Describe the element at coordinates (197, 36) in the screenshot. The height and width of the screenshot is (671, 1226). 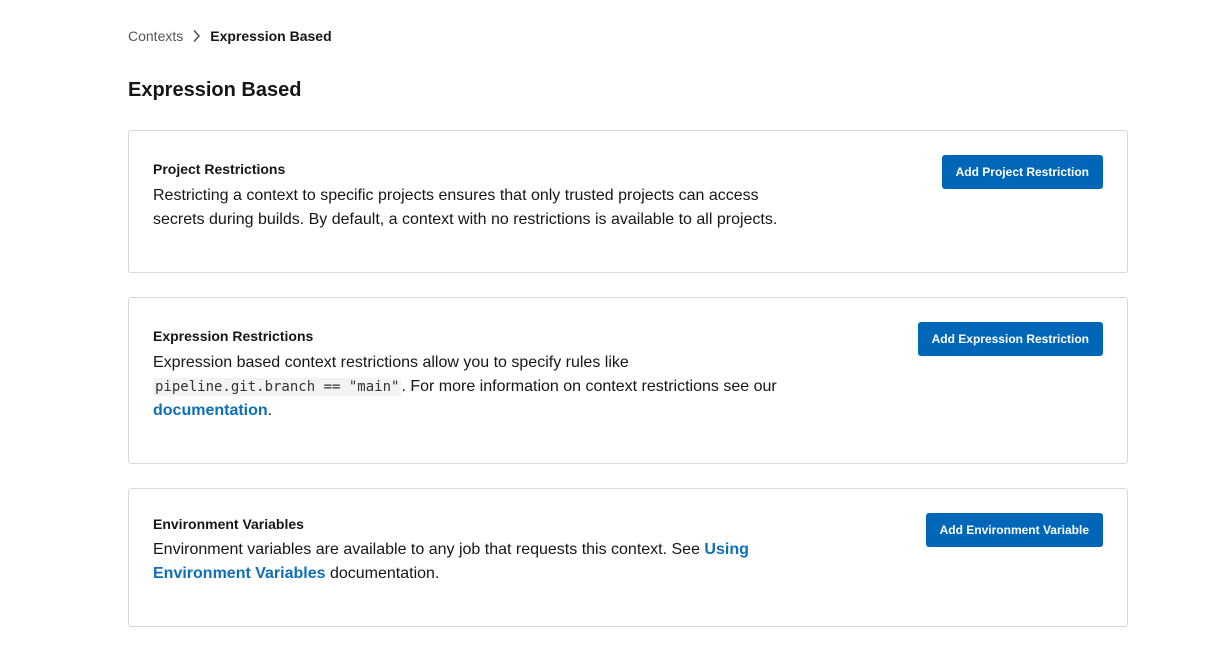
I see `chevron-right-icon` at that location.